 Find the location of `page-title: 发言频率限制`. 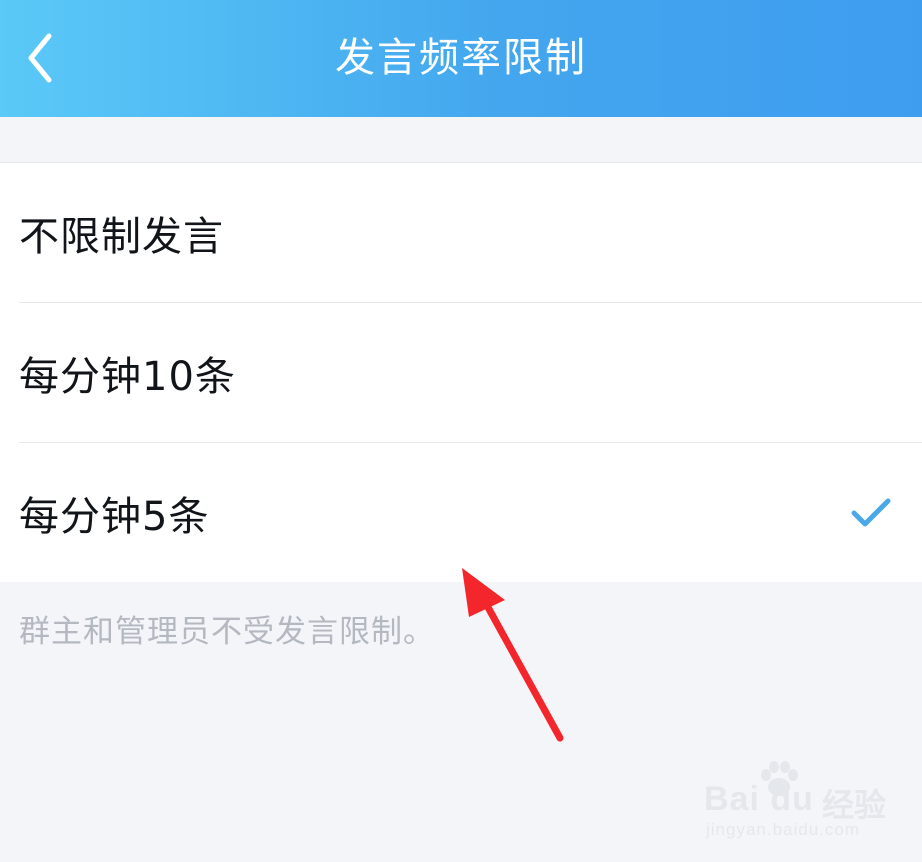

page-title: 发言频率限制 is located at coordinates (461, 58).